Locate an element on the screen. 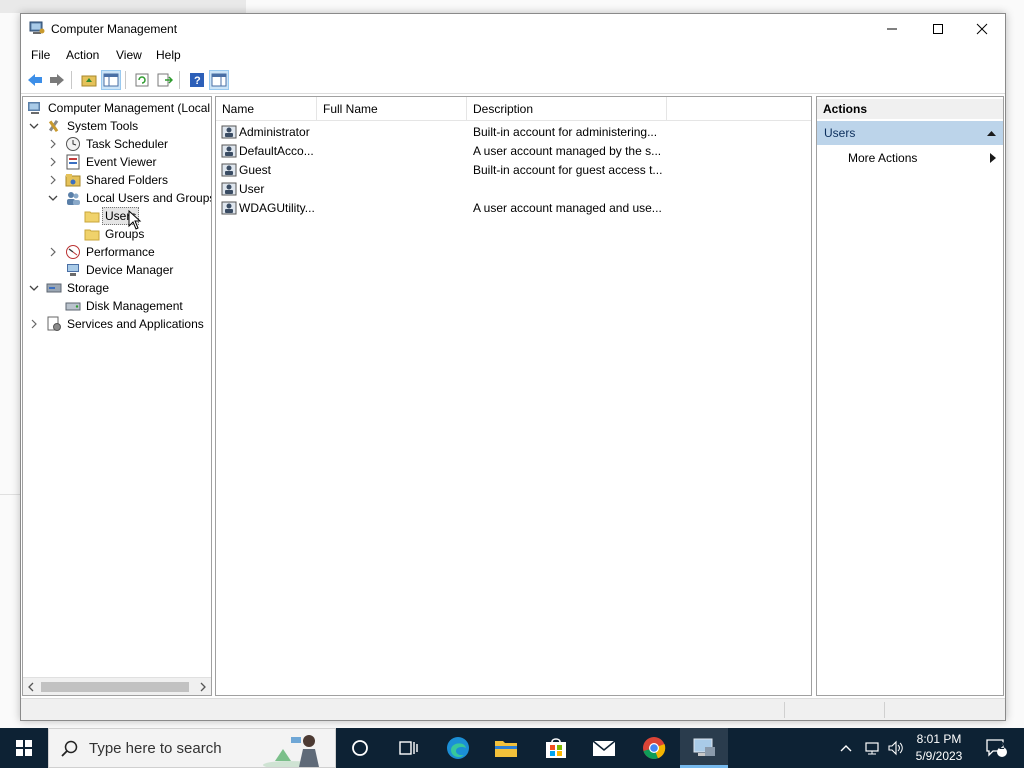 This screenshot has height=768, width=1024. chrome-taskbar-button is located at coordinates (654, 748).